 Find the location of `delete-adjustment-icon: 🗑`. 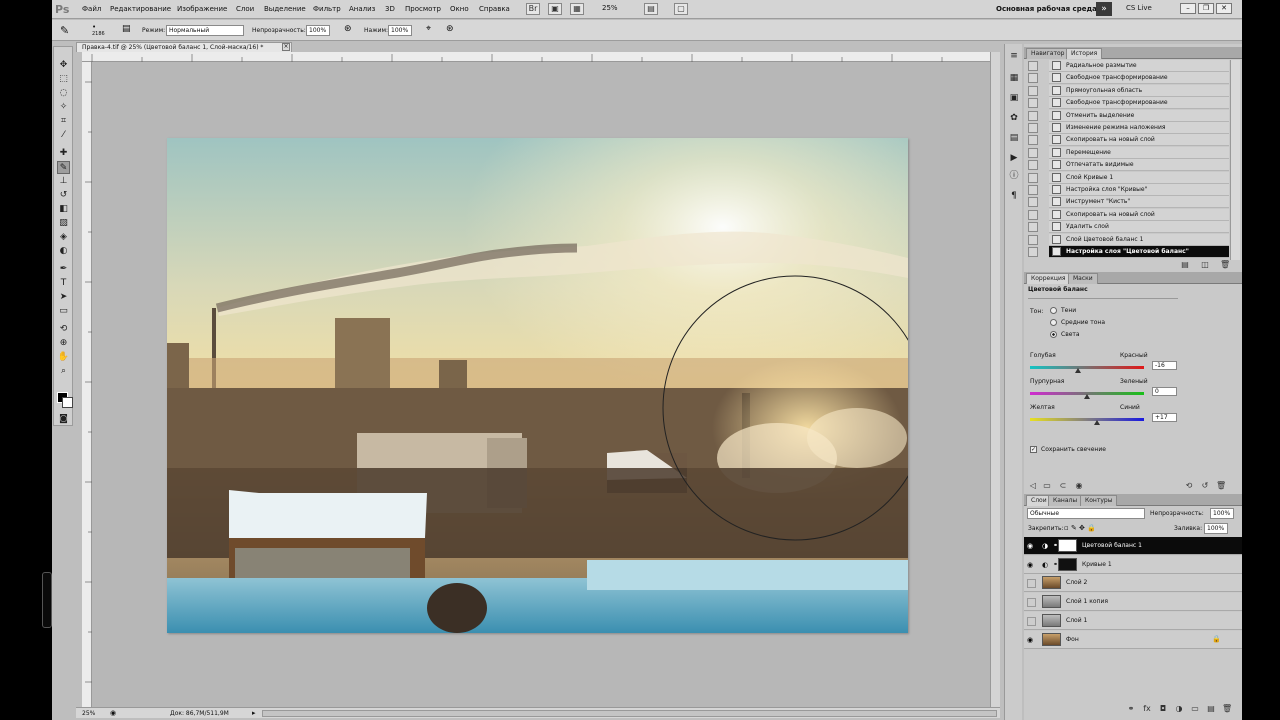

delete-adjustment-icon: 🗑 is located at coordinates (1221, 486).